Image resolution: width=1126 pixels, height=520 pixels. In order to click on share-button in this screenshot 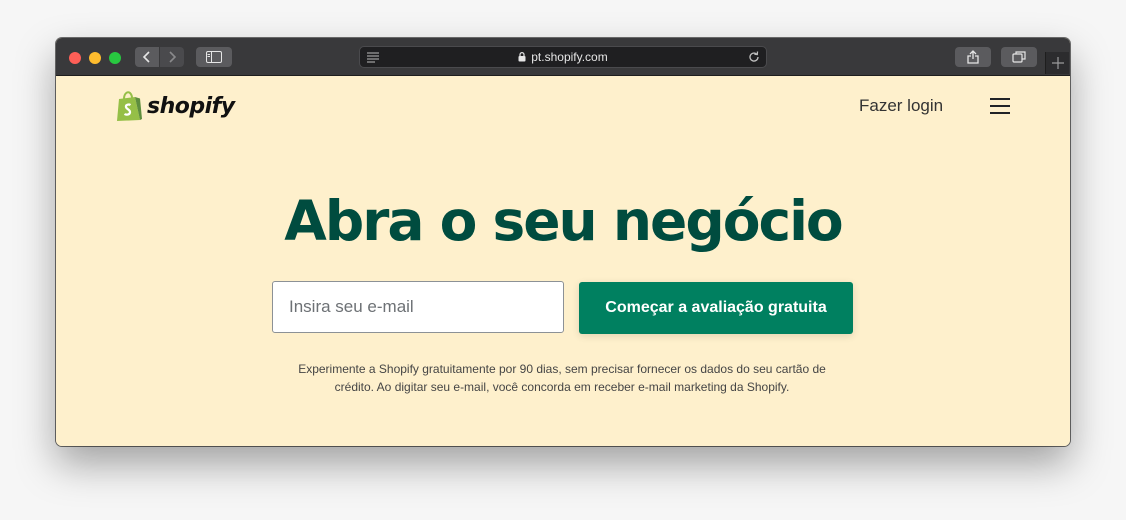, I will do `click(973, 57)`.